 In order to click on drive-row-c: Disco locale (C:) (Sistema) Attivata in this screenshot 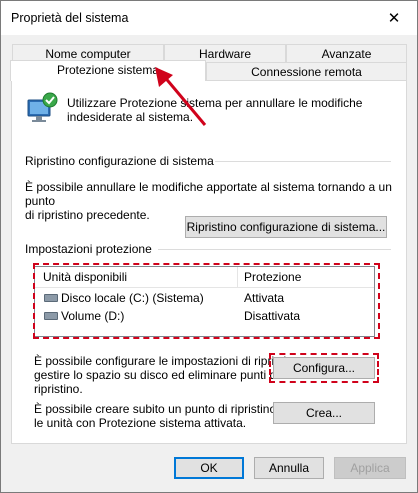, I will do `click(204, 298)`.